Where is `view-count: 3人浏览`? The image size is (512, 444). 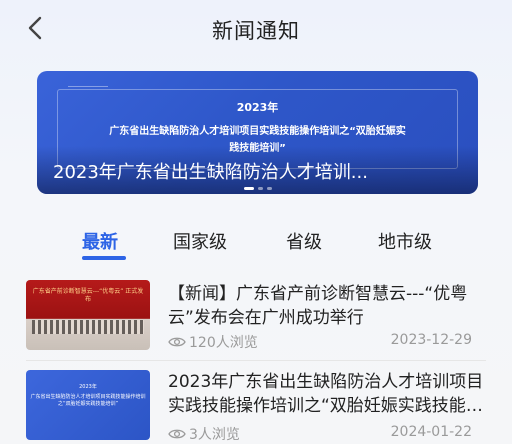 view-count: 3人浏览 is located at coordinates (204, 434).